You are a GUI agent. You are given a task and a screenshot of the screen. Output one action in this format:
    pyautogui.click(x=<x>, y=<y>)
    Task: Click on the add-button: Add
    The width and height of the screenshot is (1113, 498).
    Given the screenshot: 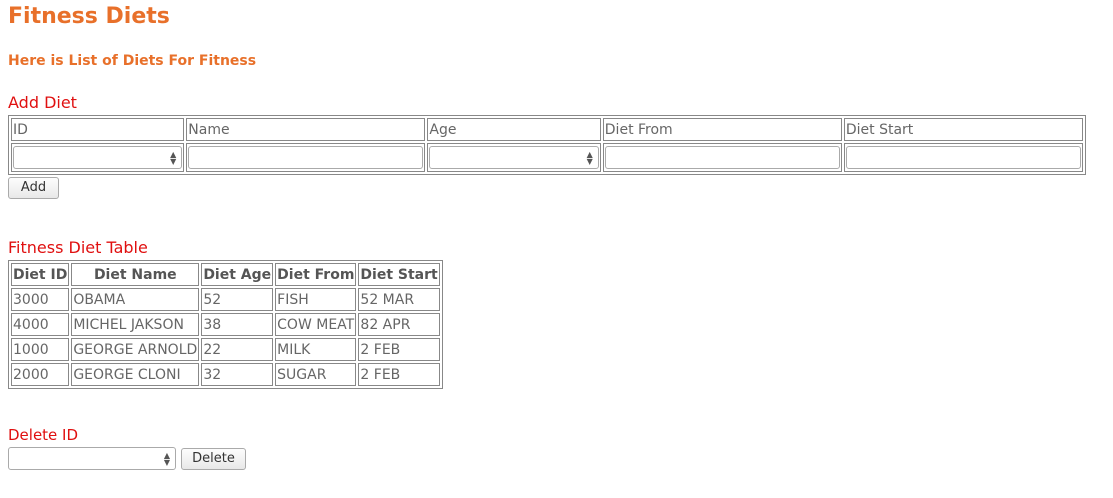 What is the action you would take?
    pyautogui.click(x=33, y=188)
    